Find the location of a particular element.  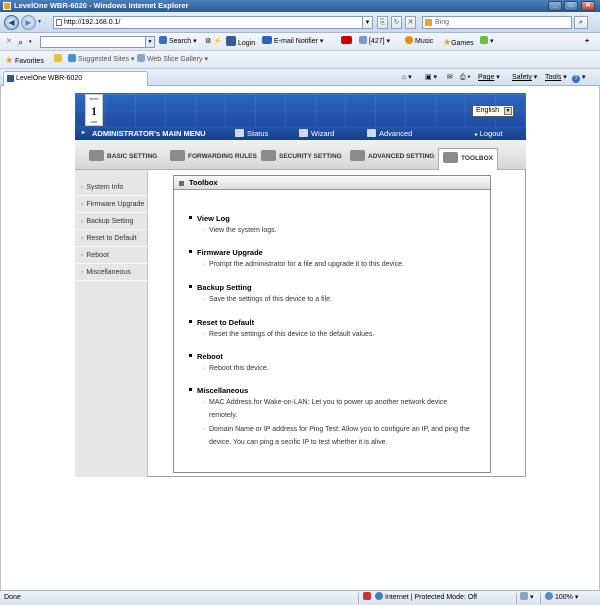

menu-arrow-icon: ▸ is located at coordinates (84, 133).